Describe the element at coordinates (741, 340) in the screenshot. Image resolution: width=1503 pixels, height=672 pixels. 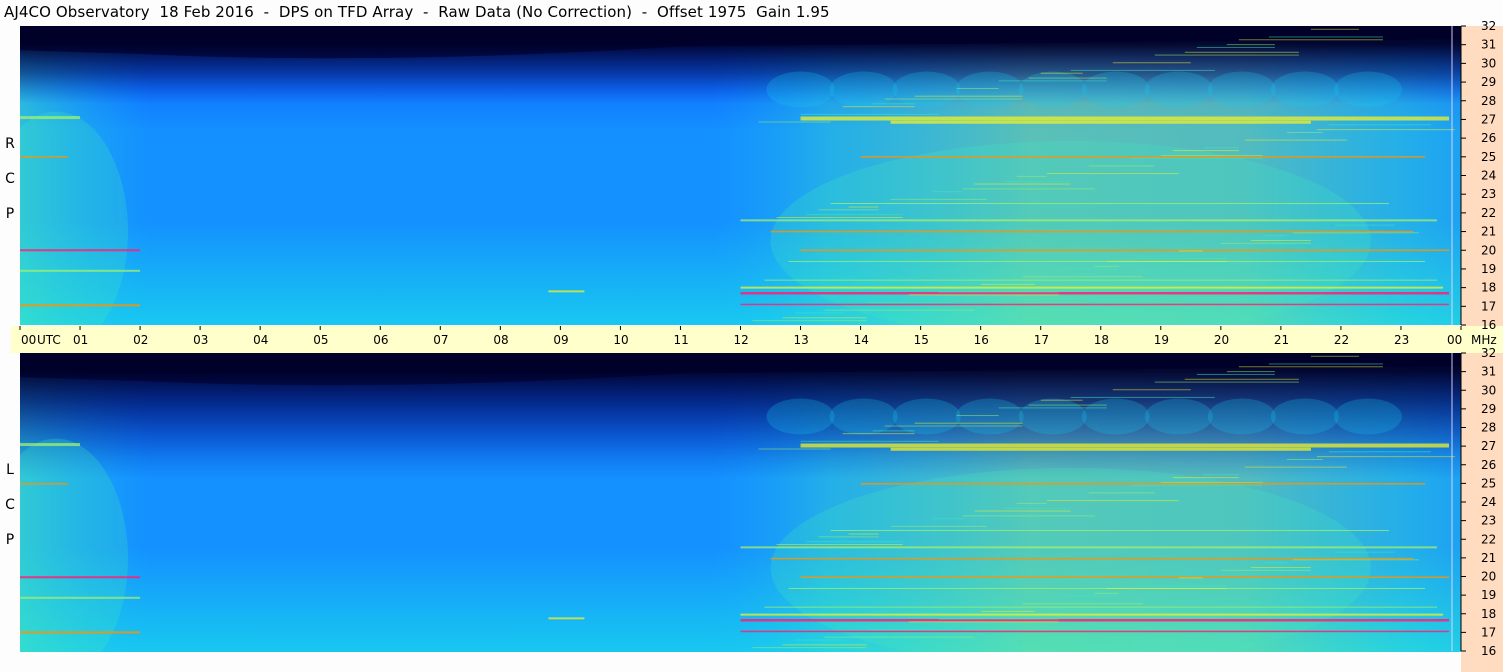
I see `utc-tick-label: 12` at that location.